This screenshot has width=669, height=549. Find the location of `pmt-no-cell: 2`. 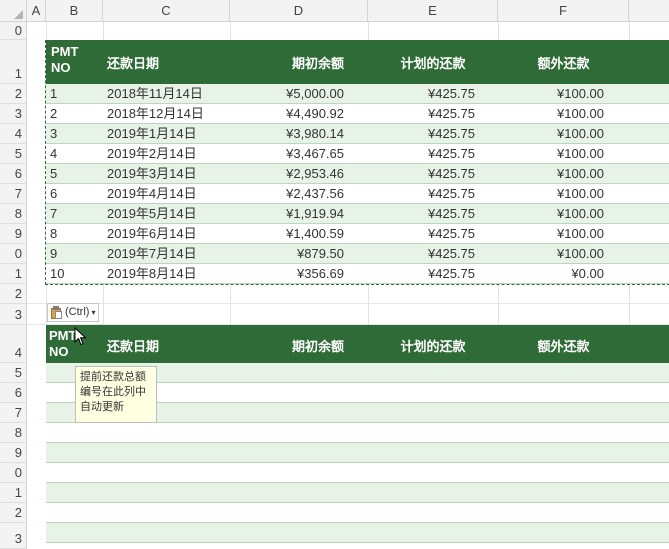

pmt-no-cell: 2 is located at coordinates (53, 114).